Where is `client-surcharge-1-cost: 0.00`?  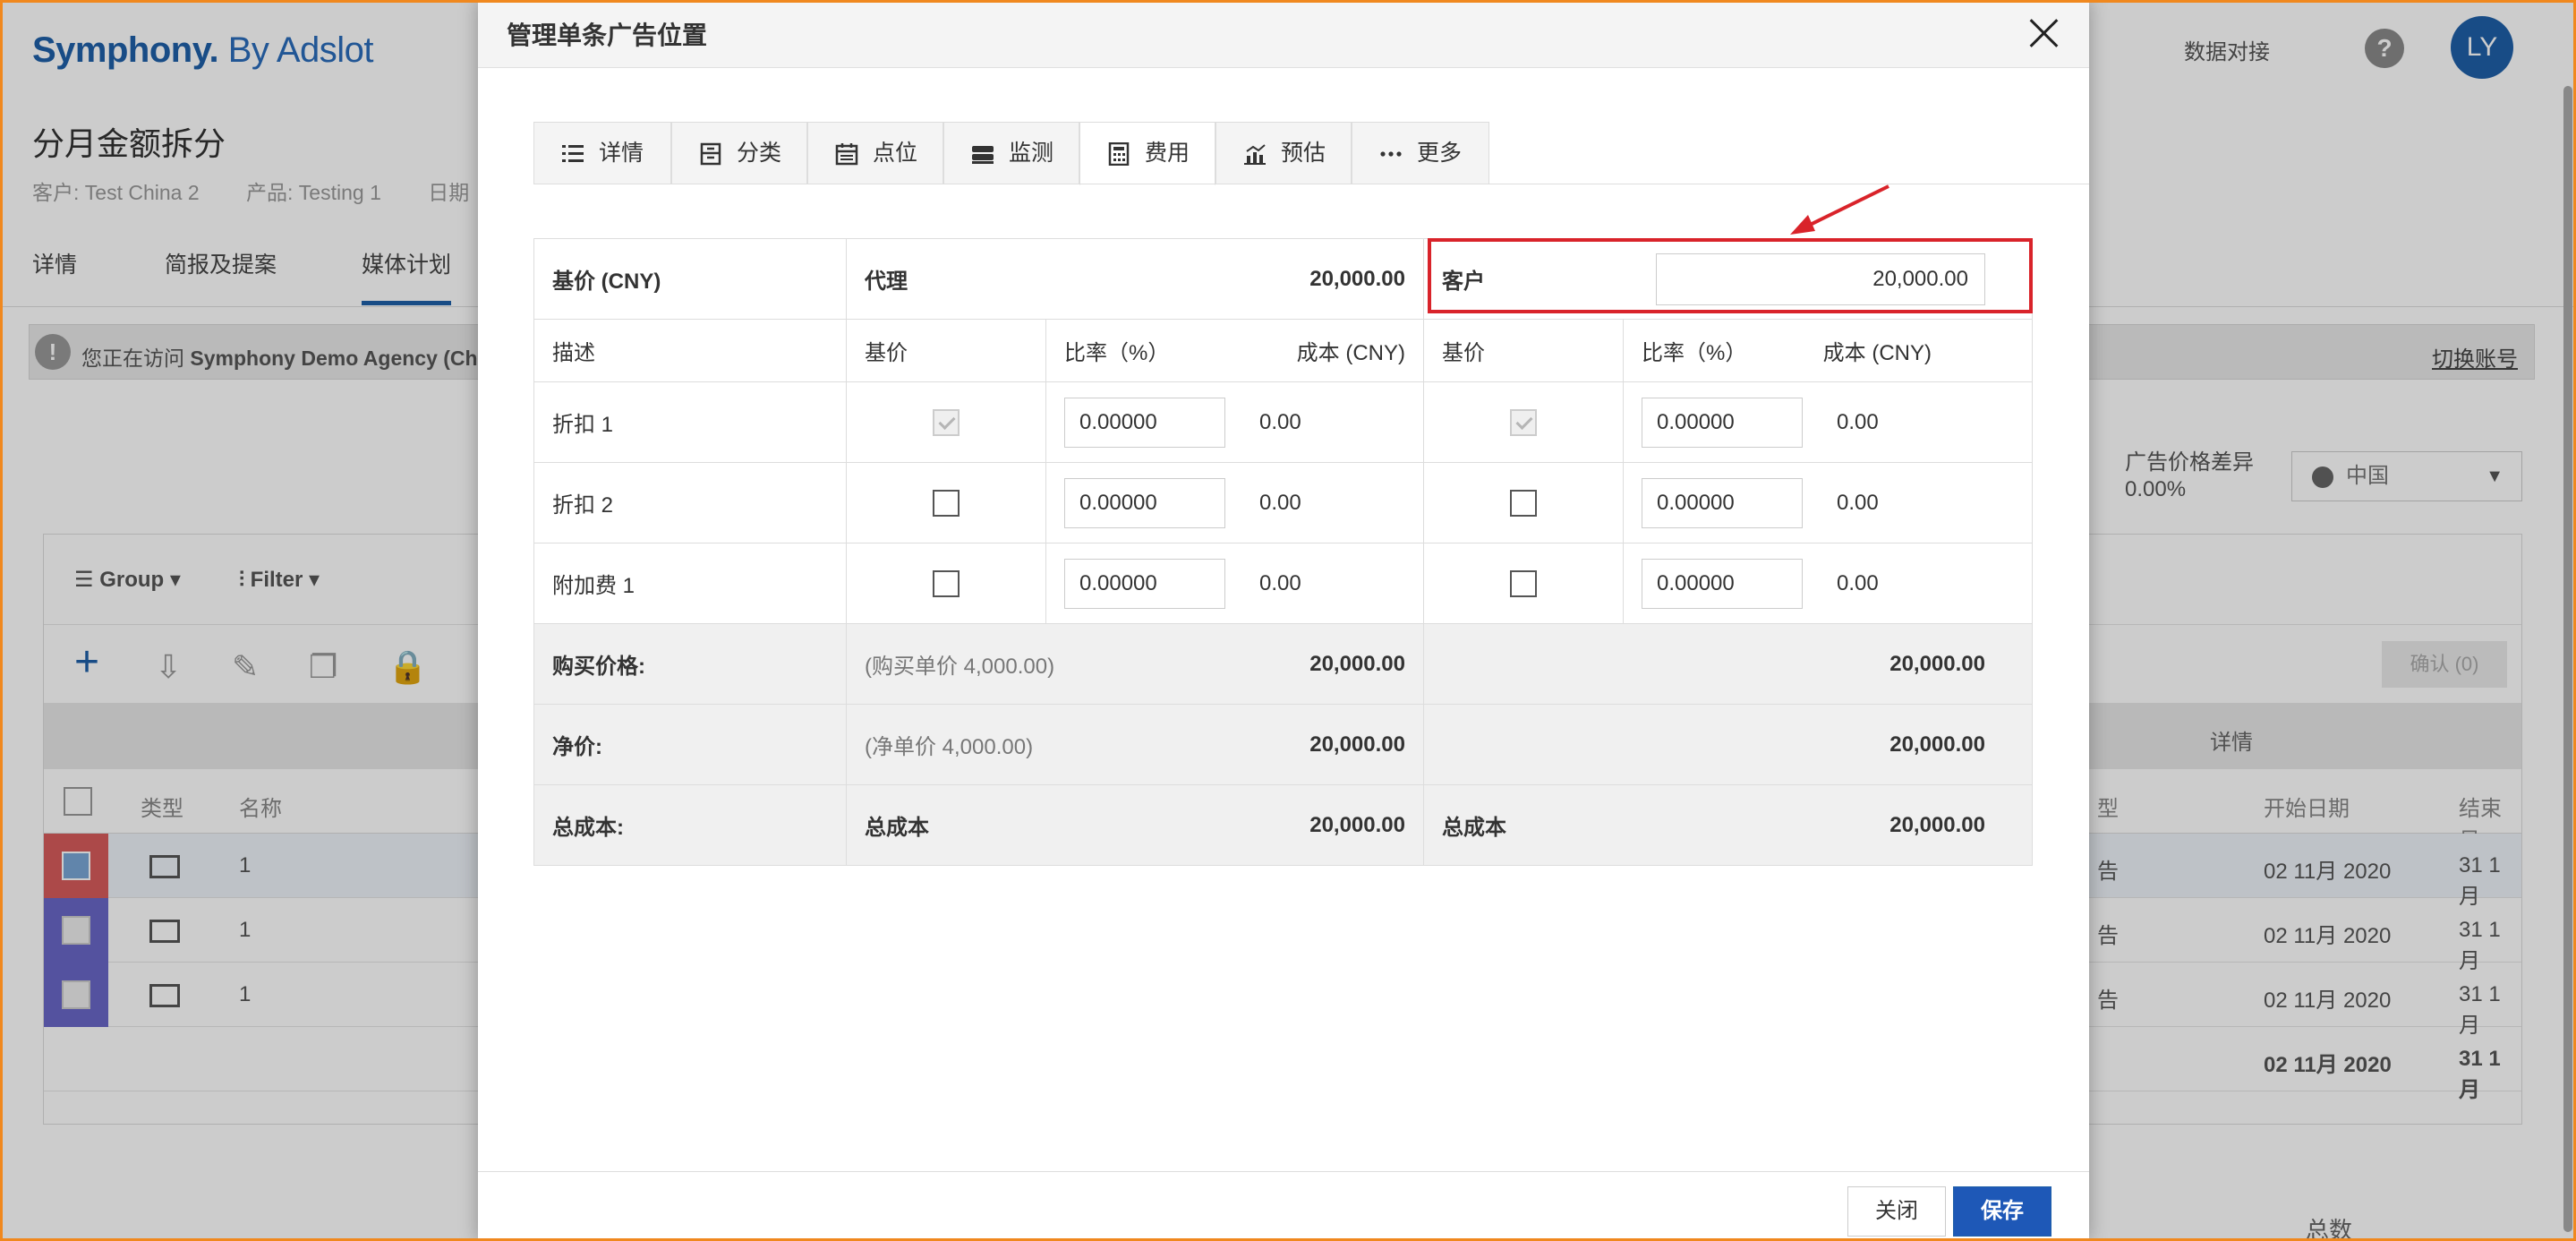 client-surcharge-1-cost: 0.00 is located at coordinates (1858, 582).